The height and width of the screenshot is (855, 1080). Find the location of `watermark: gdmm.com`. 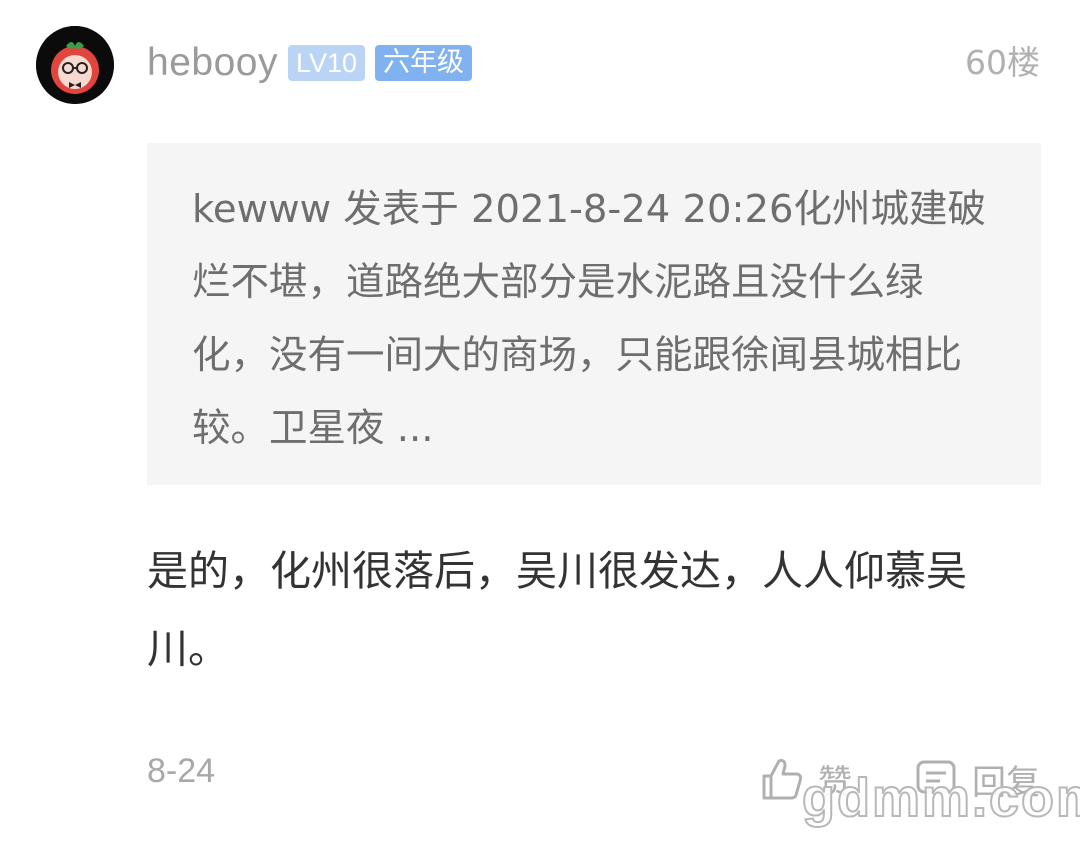

watermark: gdmm.com is located at coordinates (940, 798).